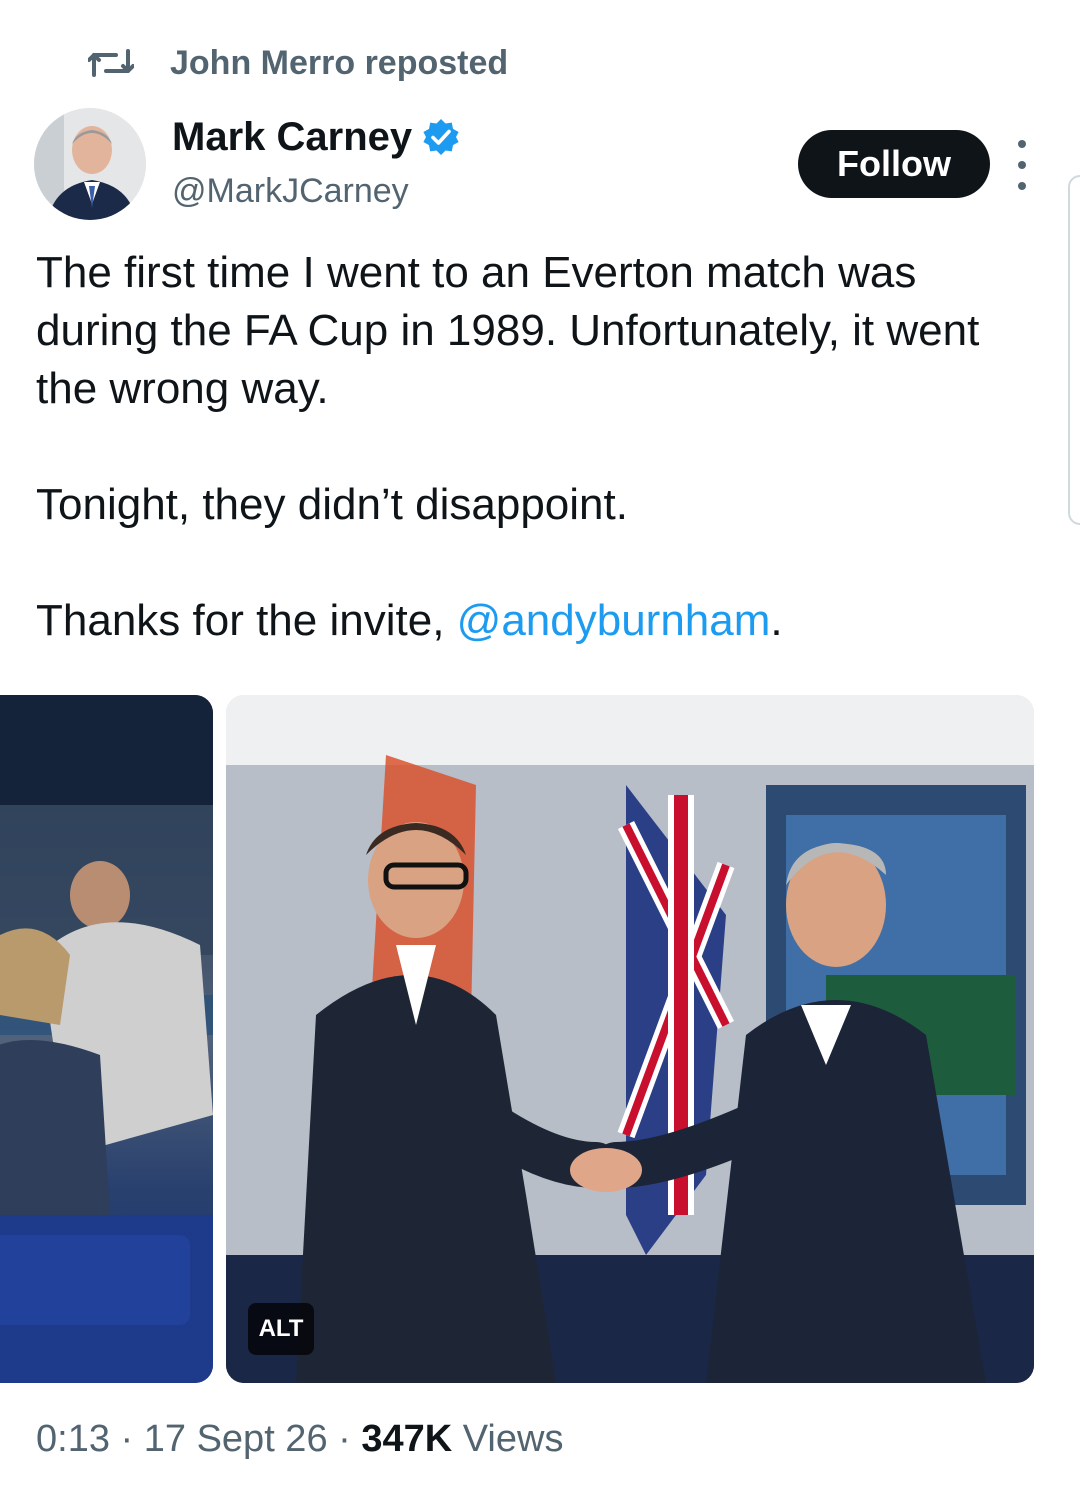  Describe the element at coordinates (441, 137) in the screenshot. I see `verified-badge-icon` at that location.